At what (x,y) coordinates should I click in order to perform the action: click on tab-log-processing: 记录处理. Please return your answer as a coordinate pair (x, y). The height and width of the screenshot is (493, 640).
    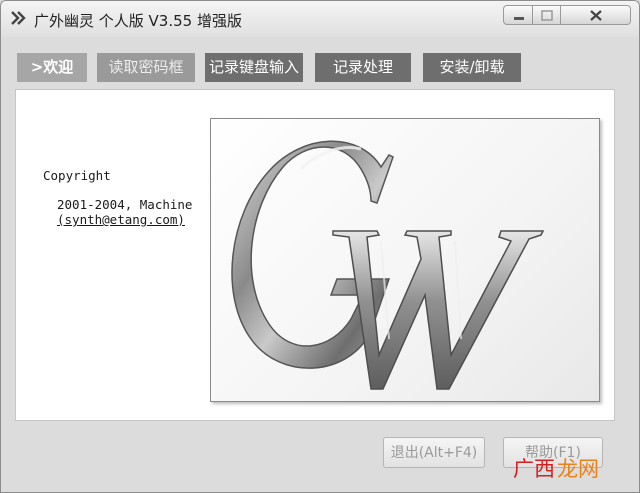
    Looking at the image, I should click on (363, 67).